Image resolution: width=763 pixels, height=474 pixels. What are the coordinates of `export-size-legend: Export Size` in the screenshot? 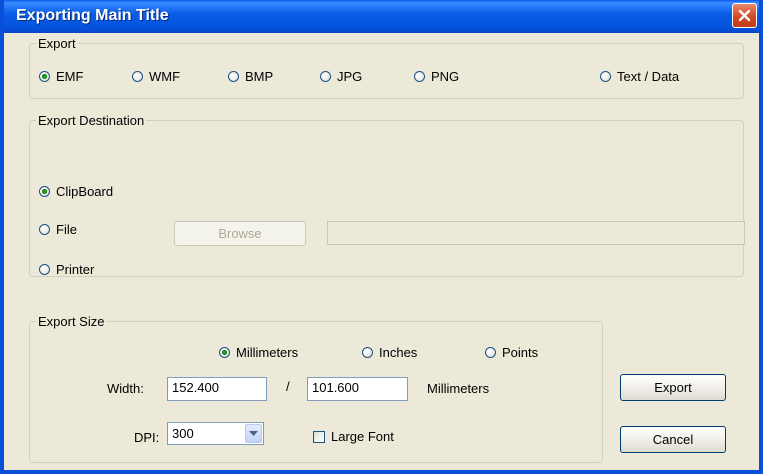 It's located at (71, 321).